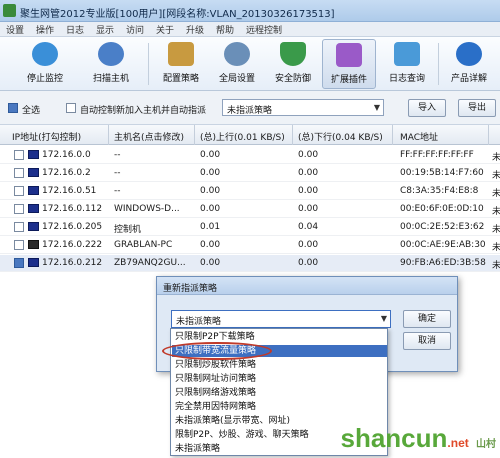  Describe the element at coordinates (437, 155) in the screenshot. I see `row-mac: FF:FF:FF:FF:FF:FF` at that location.